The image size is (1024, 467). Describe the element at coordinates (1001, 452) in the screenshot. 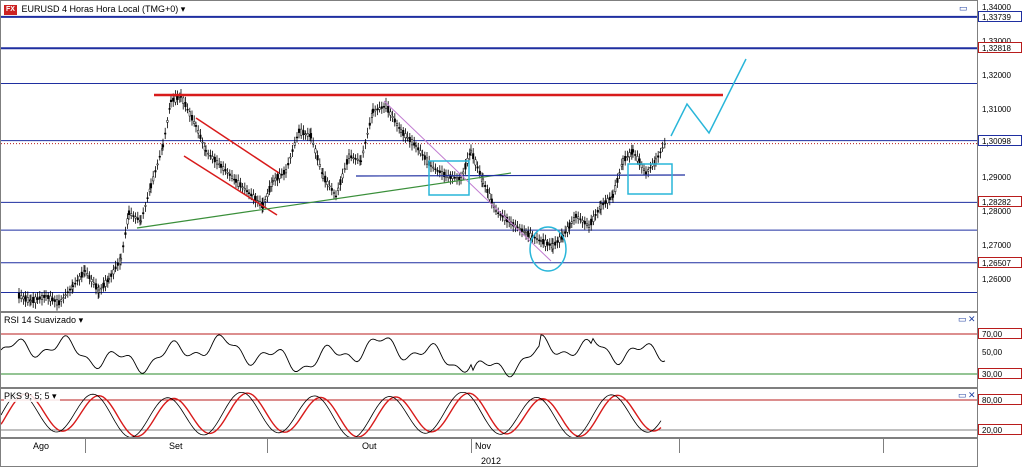

I see `axis-corner` at that location.